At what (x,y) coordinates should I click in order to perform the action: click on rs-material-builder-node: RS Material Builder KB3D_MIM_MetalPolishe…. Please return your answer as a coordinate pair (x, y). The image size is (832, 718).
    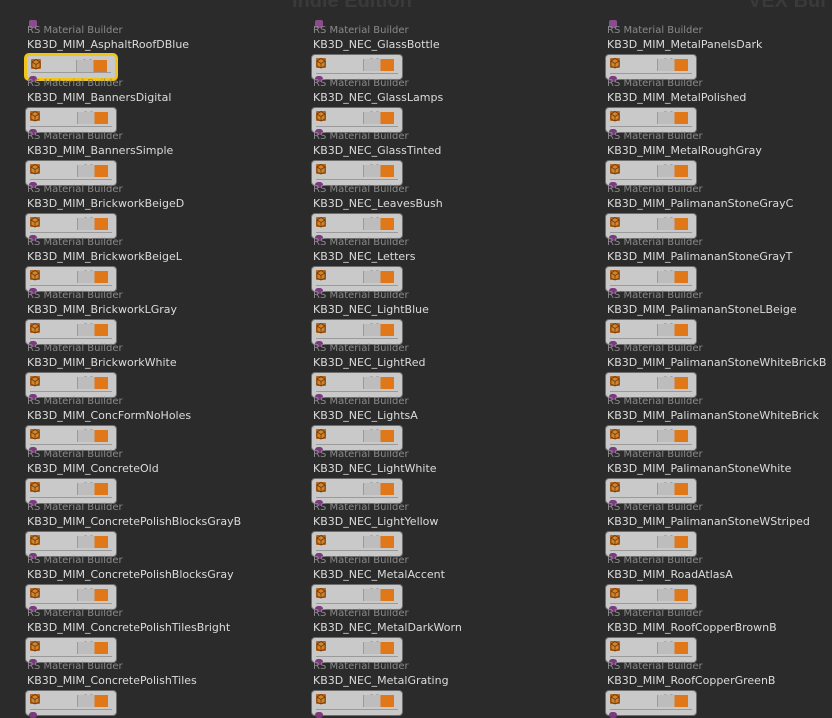
    Looking at the image, I should click on (718, 99).